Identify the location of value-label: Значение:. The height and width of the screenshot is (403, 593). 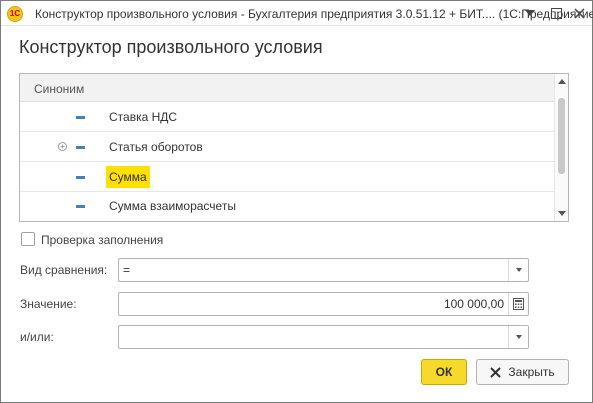
(48, 304).